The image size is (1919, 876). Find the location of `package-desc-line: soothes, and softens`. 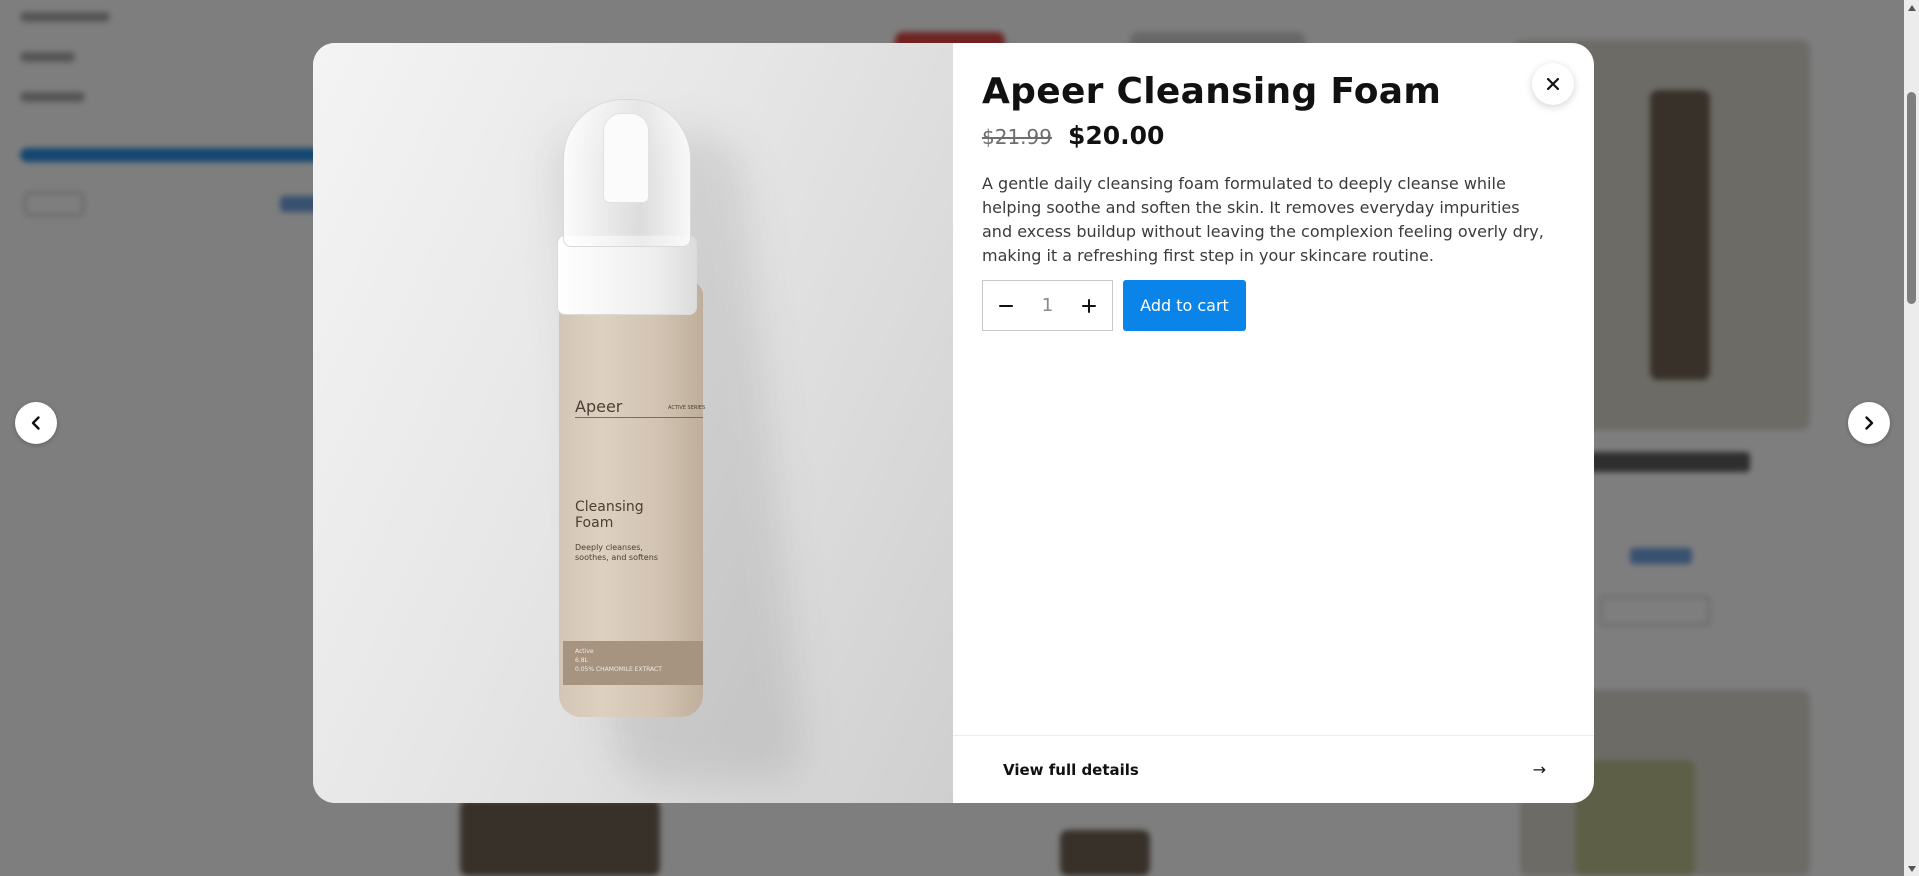

package-desc-line: soothes, and softens is located at coordinates (616, 557).